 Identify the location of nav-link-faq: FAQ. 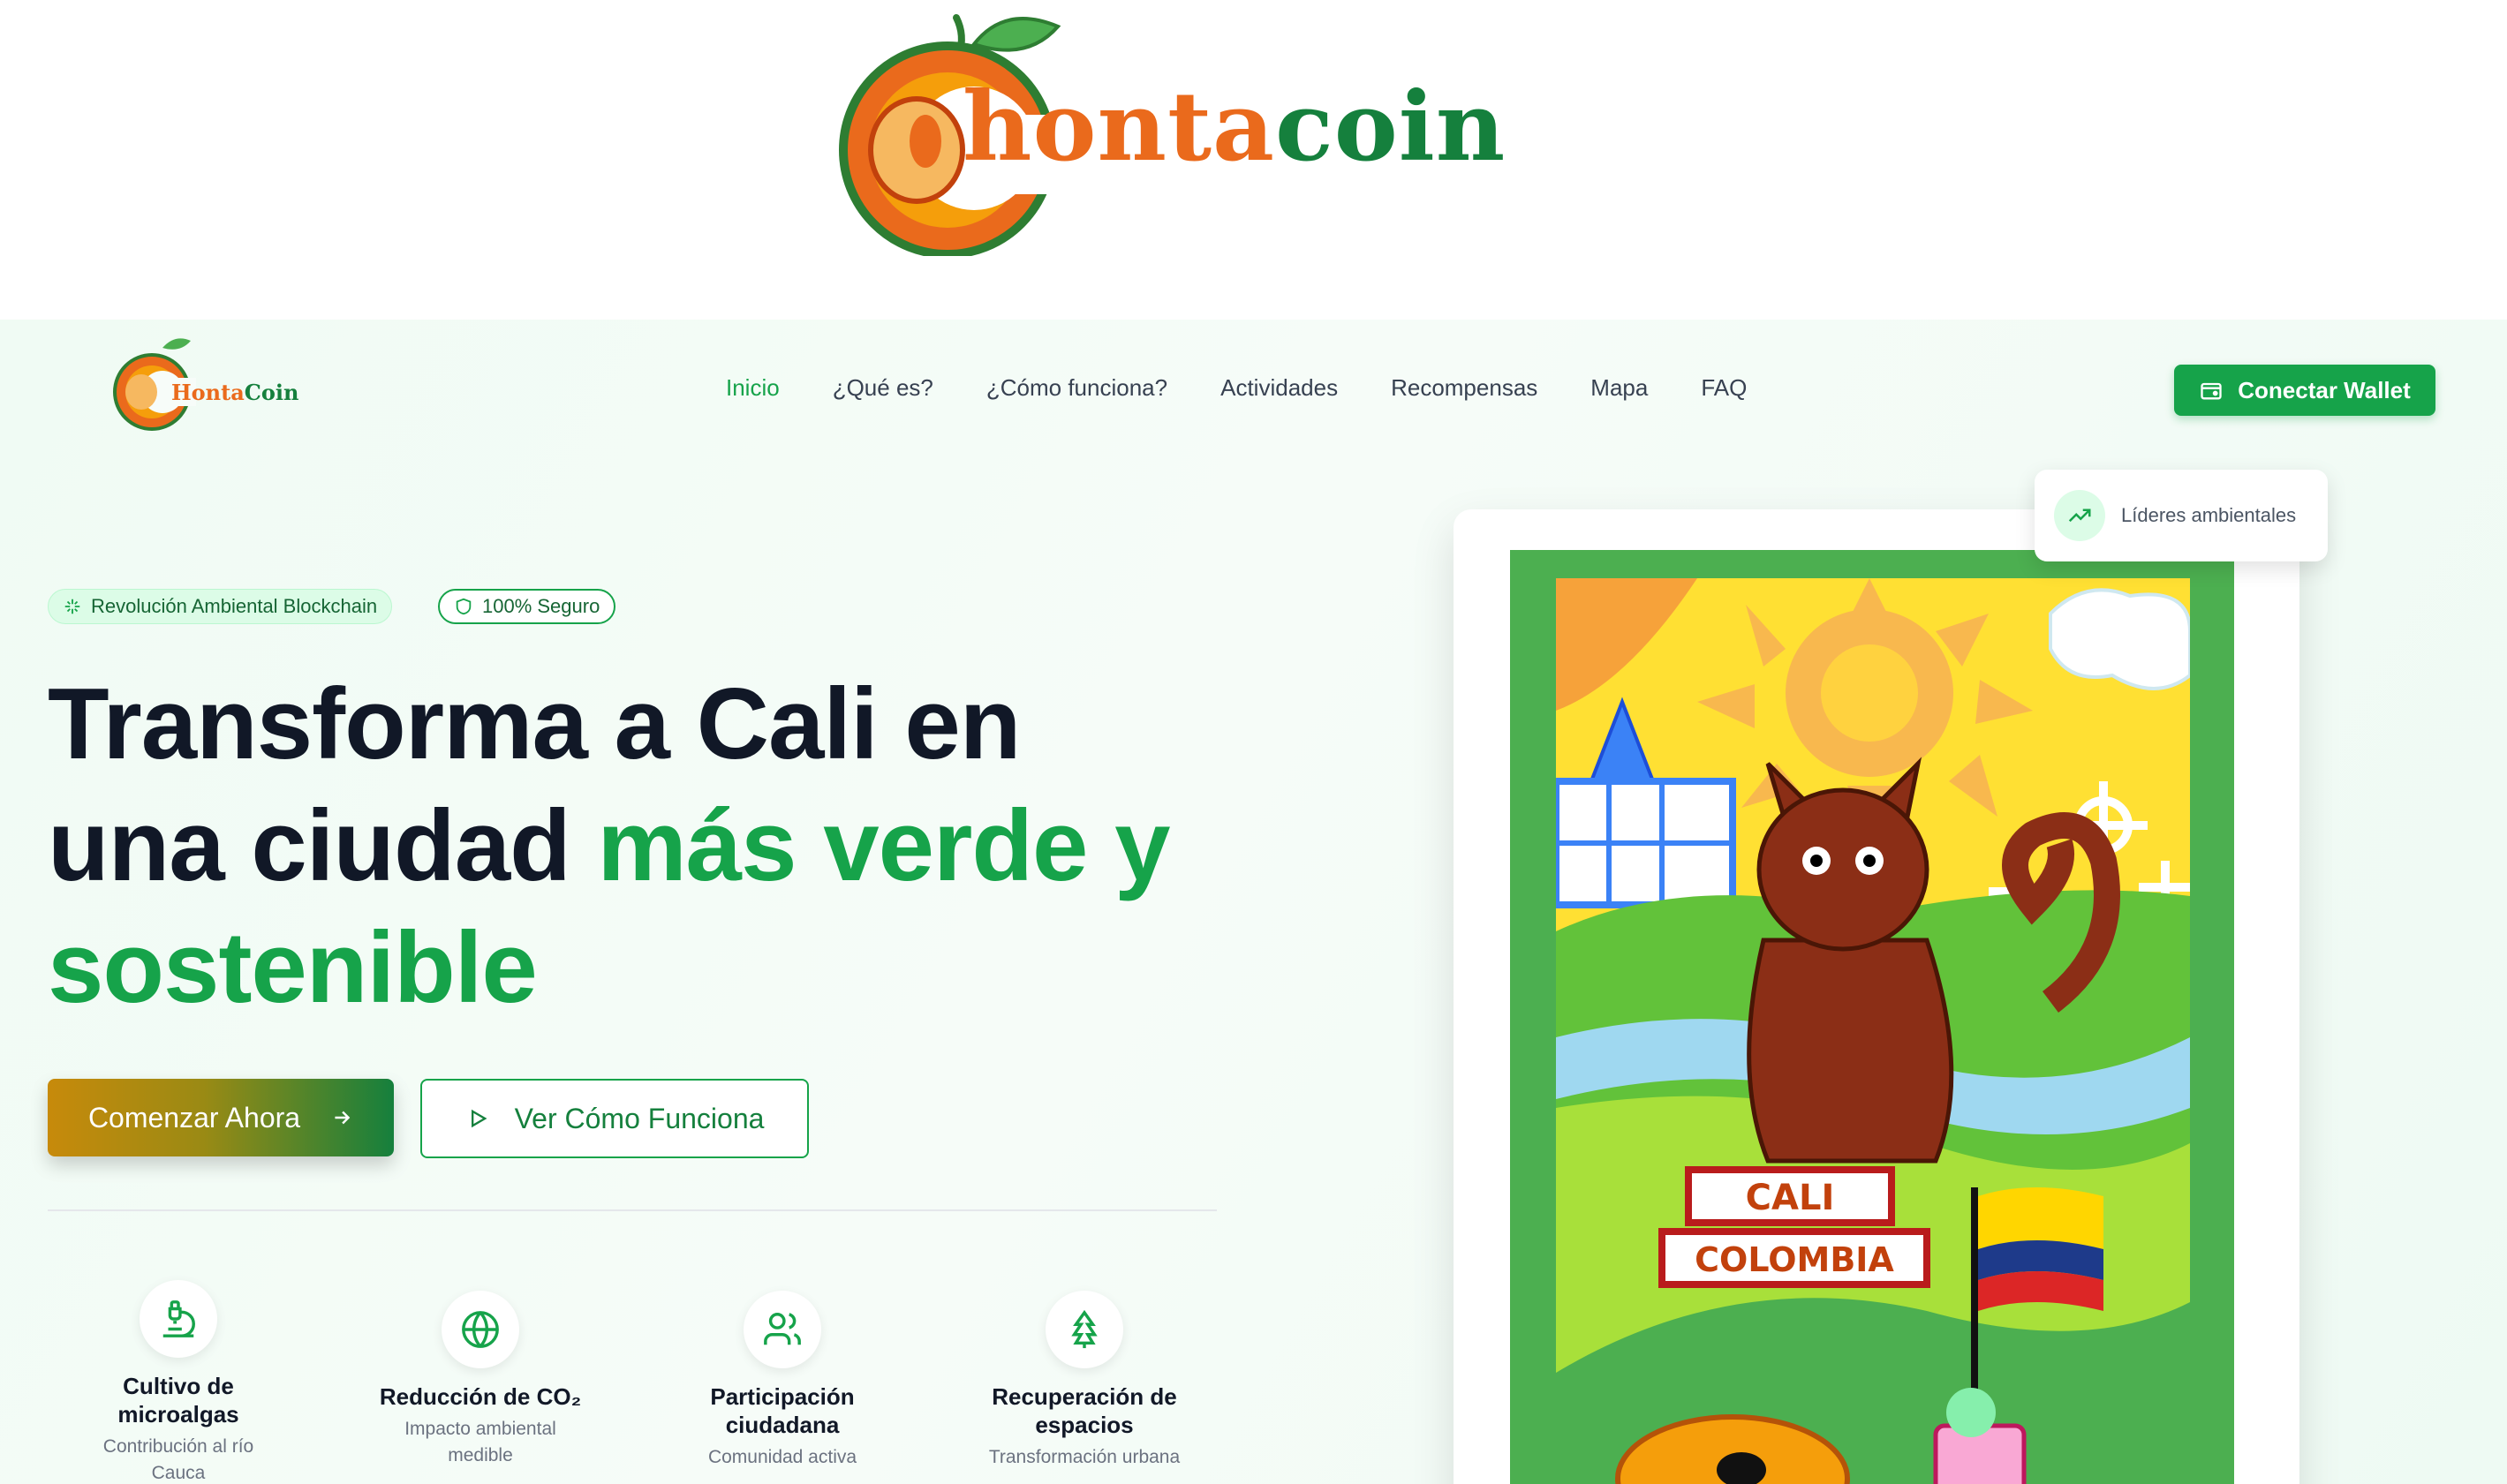
(1724, 388).